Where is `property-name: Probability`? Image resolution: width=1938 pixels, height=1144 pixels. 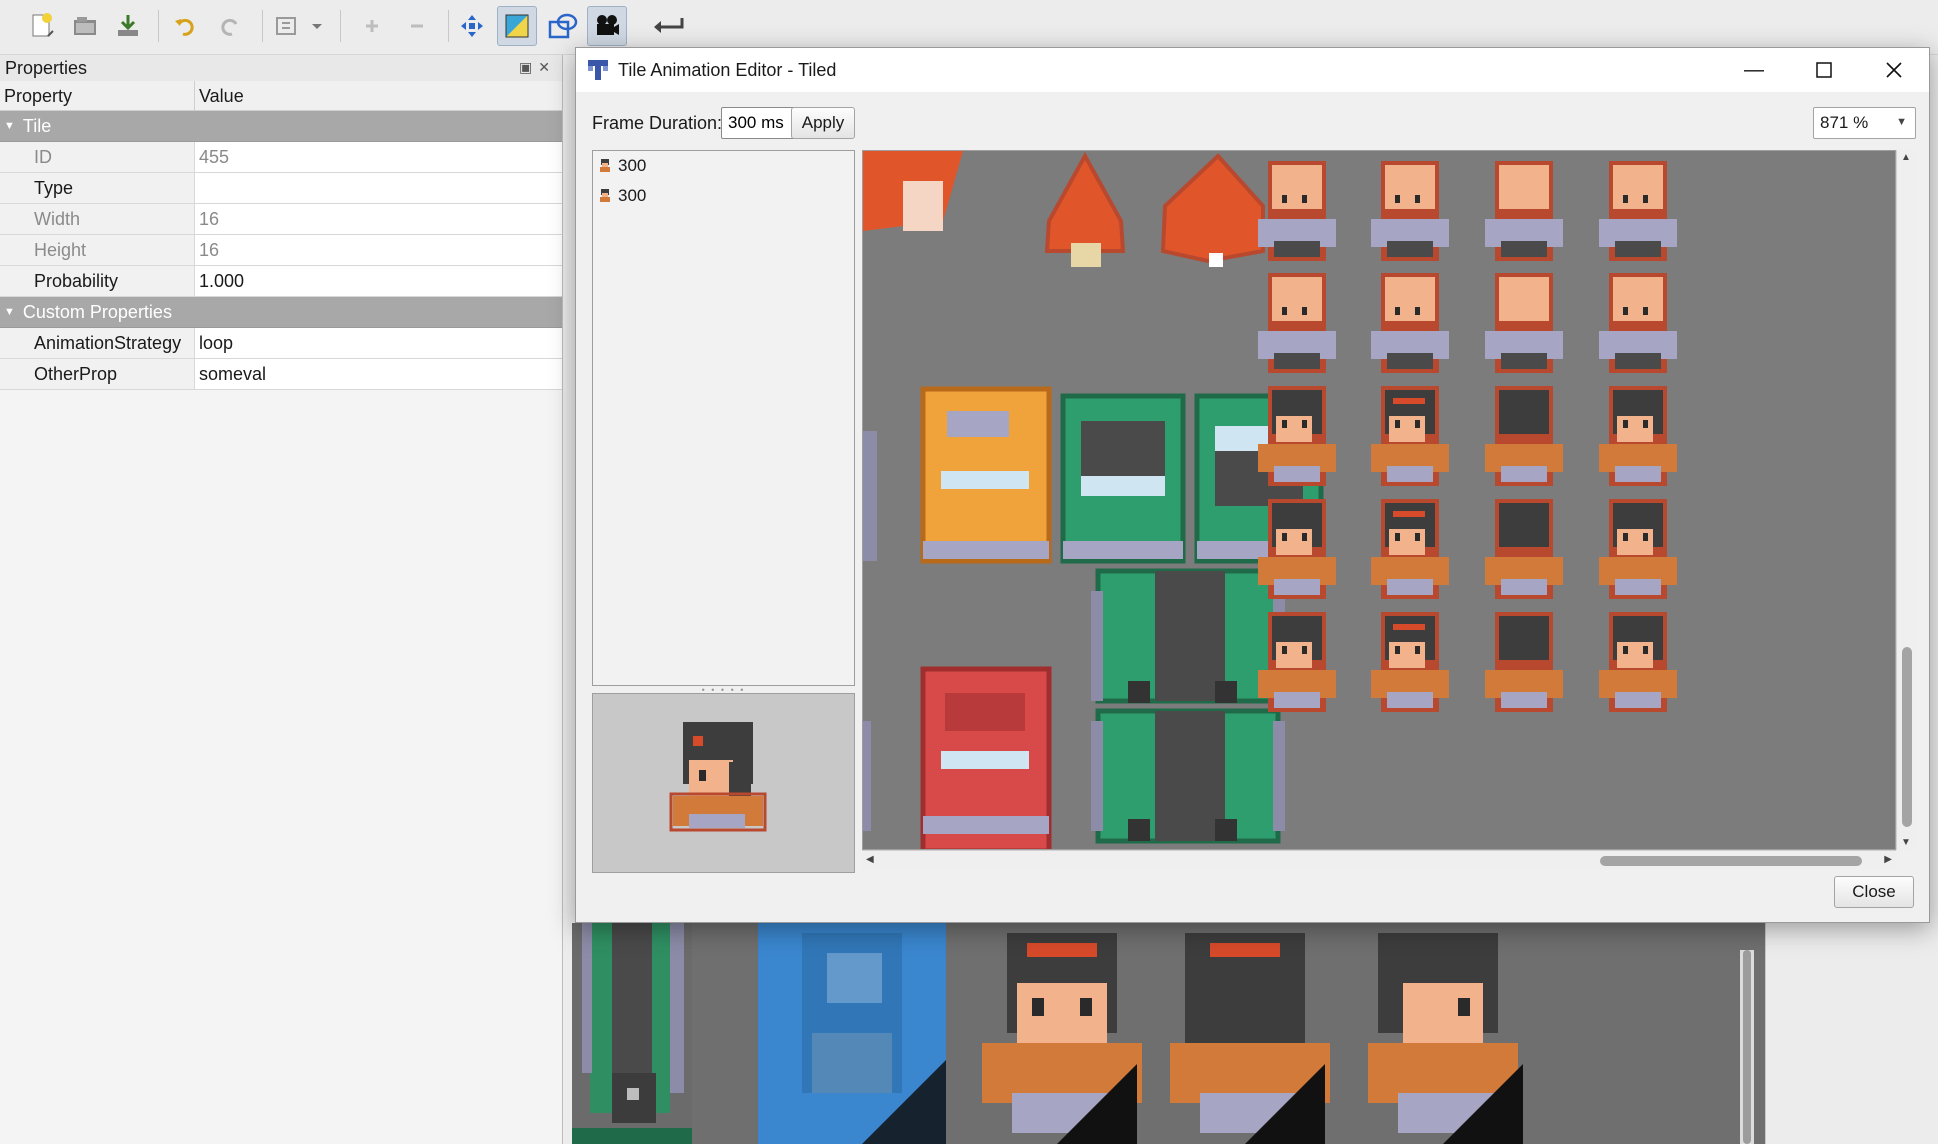 property-name: Probability is located at coordinates (97, 281).